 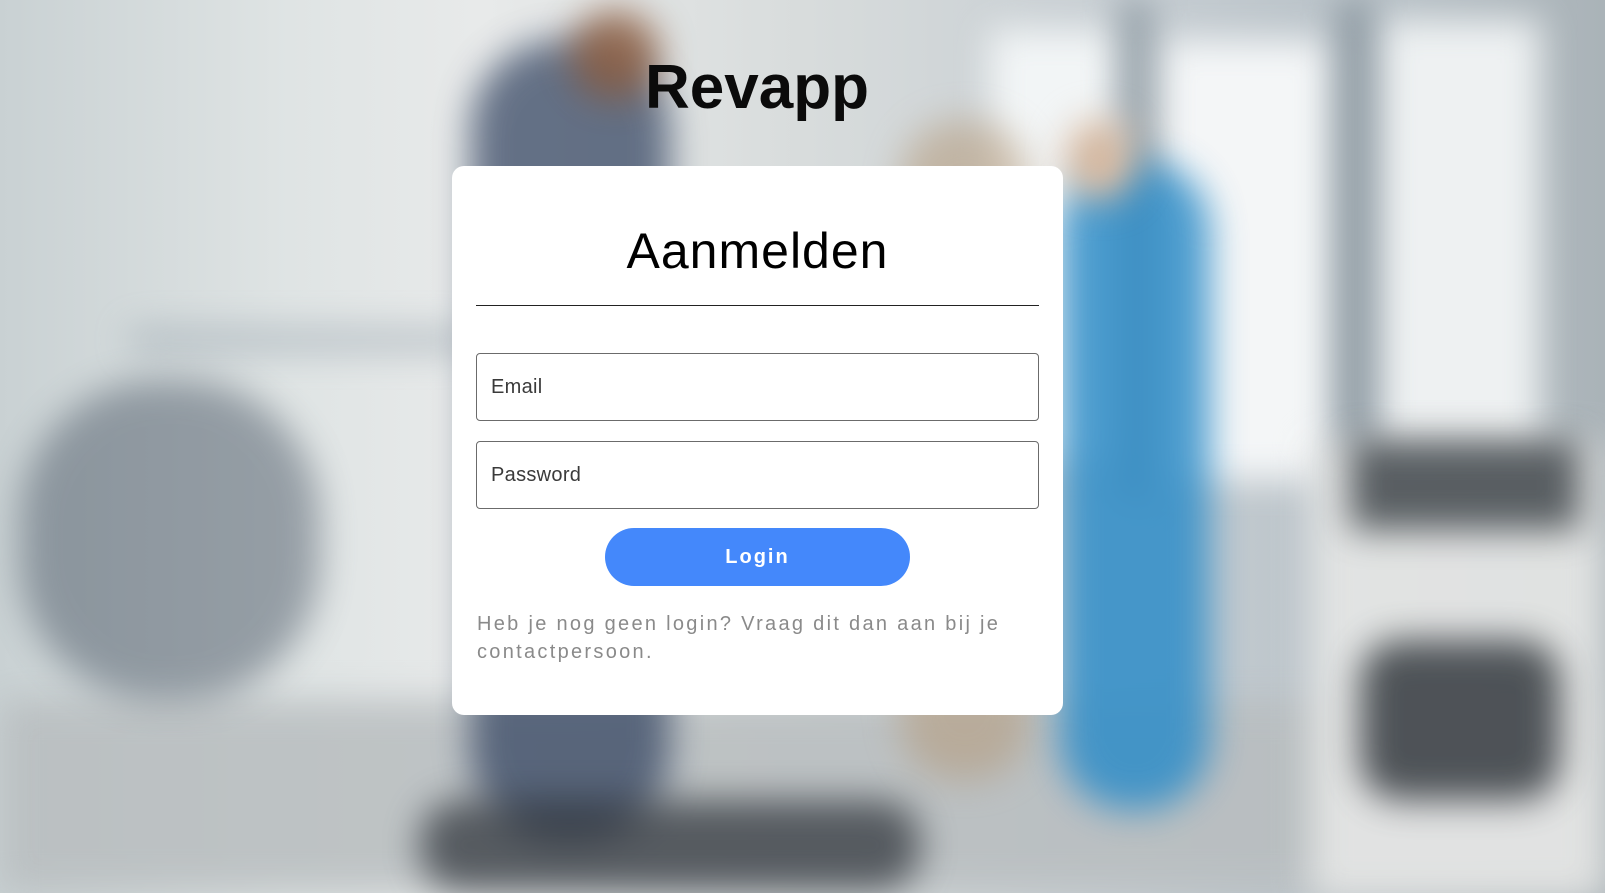 What do you see at coordinates (757, 387) in the screenshot?
I see `email-input` at bounding box center [757, 387].